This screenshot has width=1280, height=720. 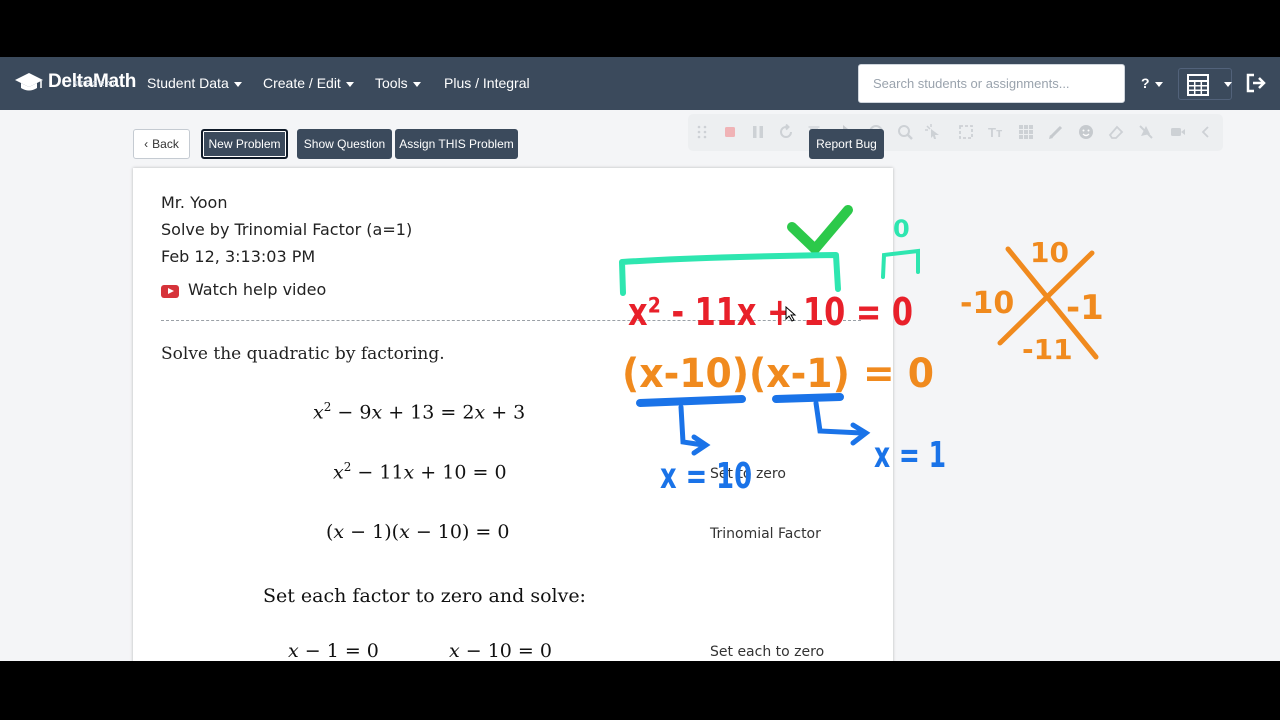 What do you see at coordinates (1198, 85) in the screenshot?
I see `calculator-icon` at bounding box center [1198, 85].